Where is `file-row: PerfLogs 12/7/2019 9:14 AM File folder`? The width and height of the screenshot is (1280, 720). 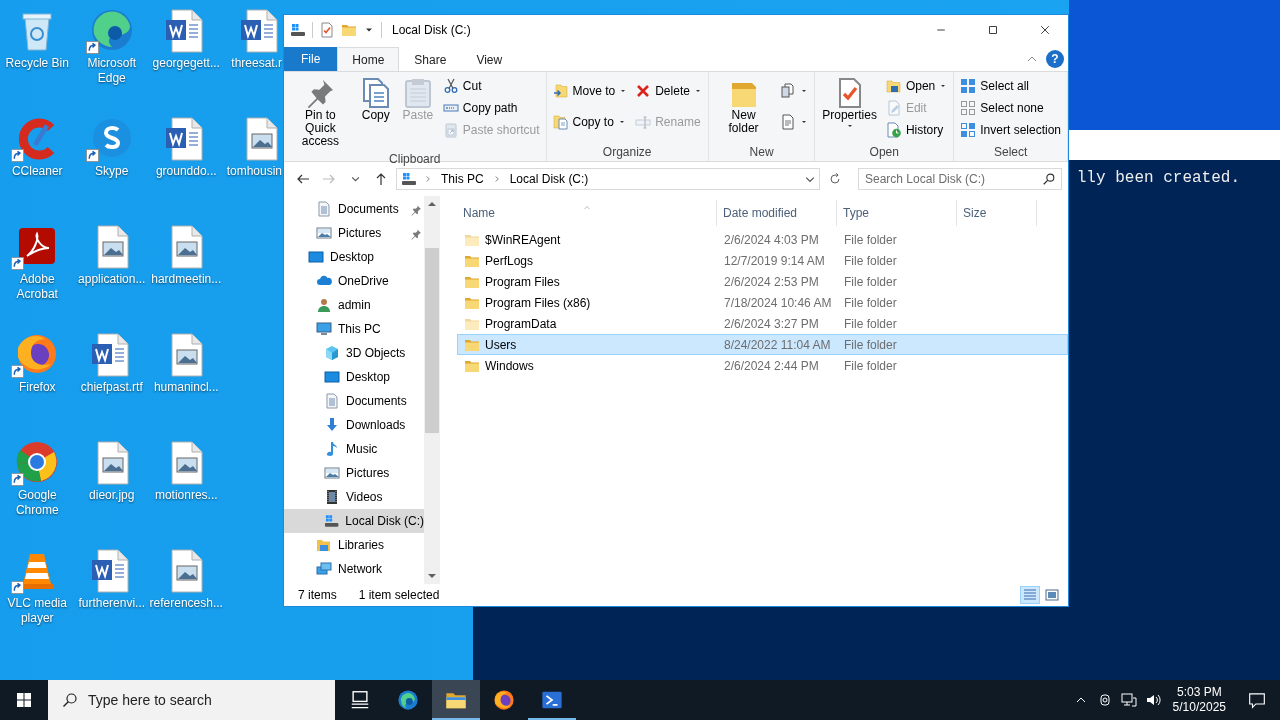
file-row: PerfLogs 12/7/2019 9:14 AM File folder is located at coordinates (762, 260).